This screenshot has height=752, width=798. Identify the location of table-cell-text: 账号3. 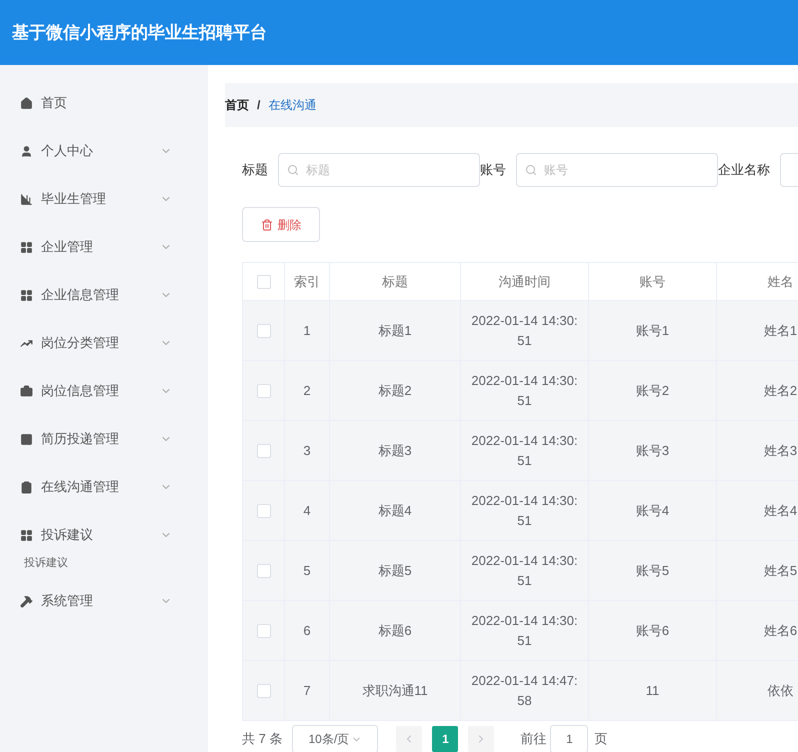
(653, 451).